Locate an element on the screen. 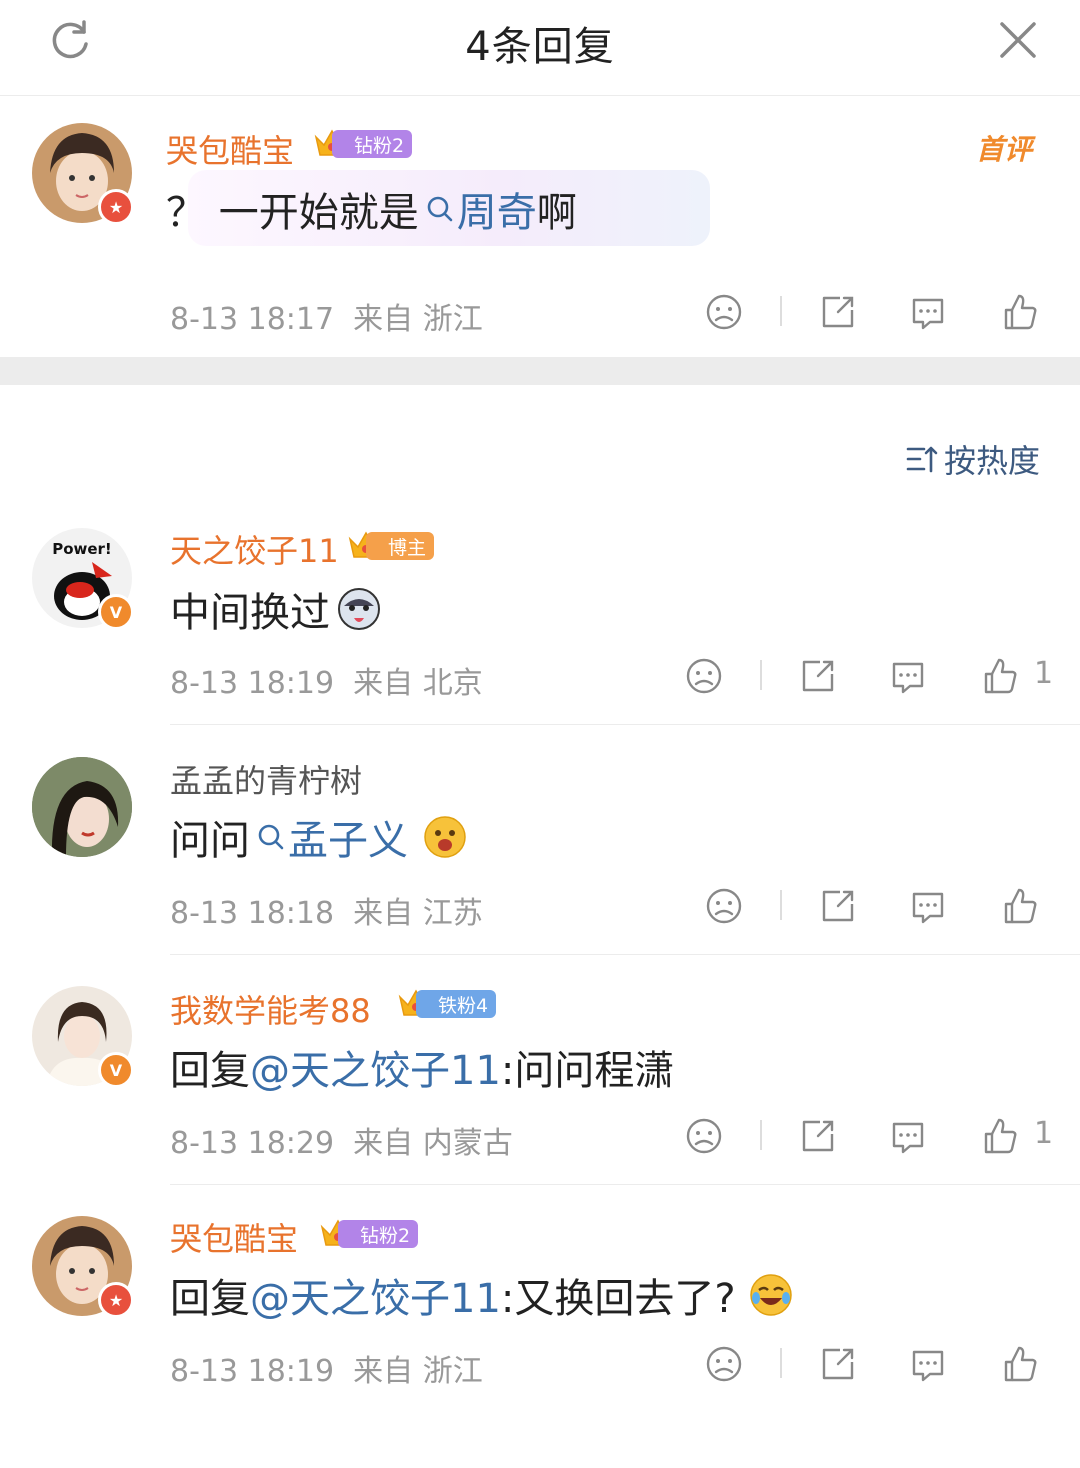 The width and height of the screenshot is (1080, 1468). fan-badge: 博主 is located at coordinates (390, 546).